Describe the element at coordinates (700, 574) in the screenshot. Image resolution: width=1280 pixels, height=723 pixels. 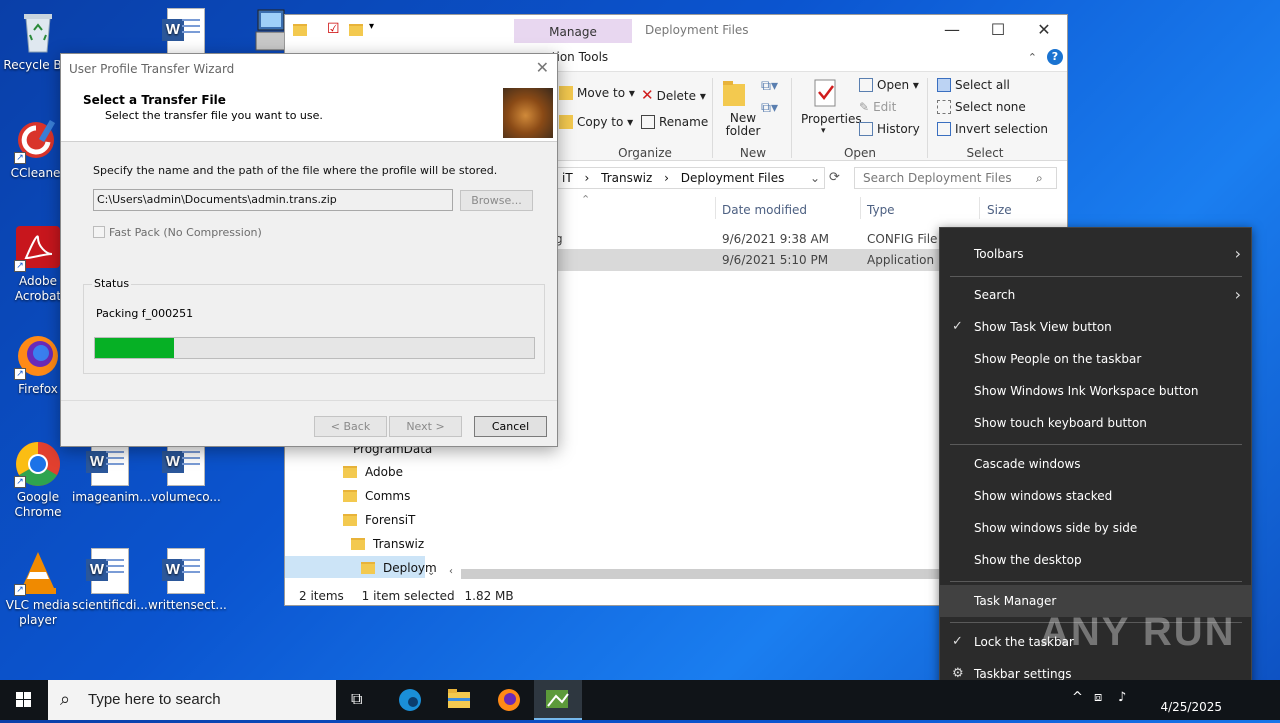
I see `horizontal-scrollbar` at that location.